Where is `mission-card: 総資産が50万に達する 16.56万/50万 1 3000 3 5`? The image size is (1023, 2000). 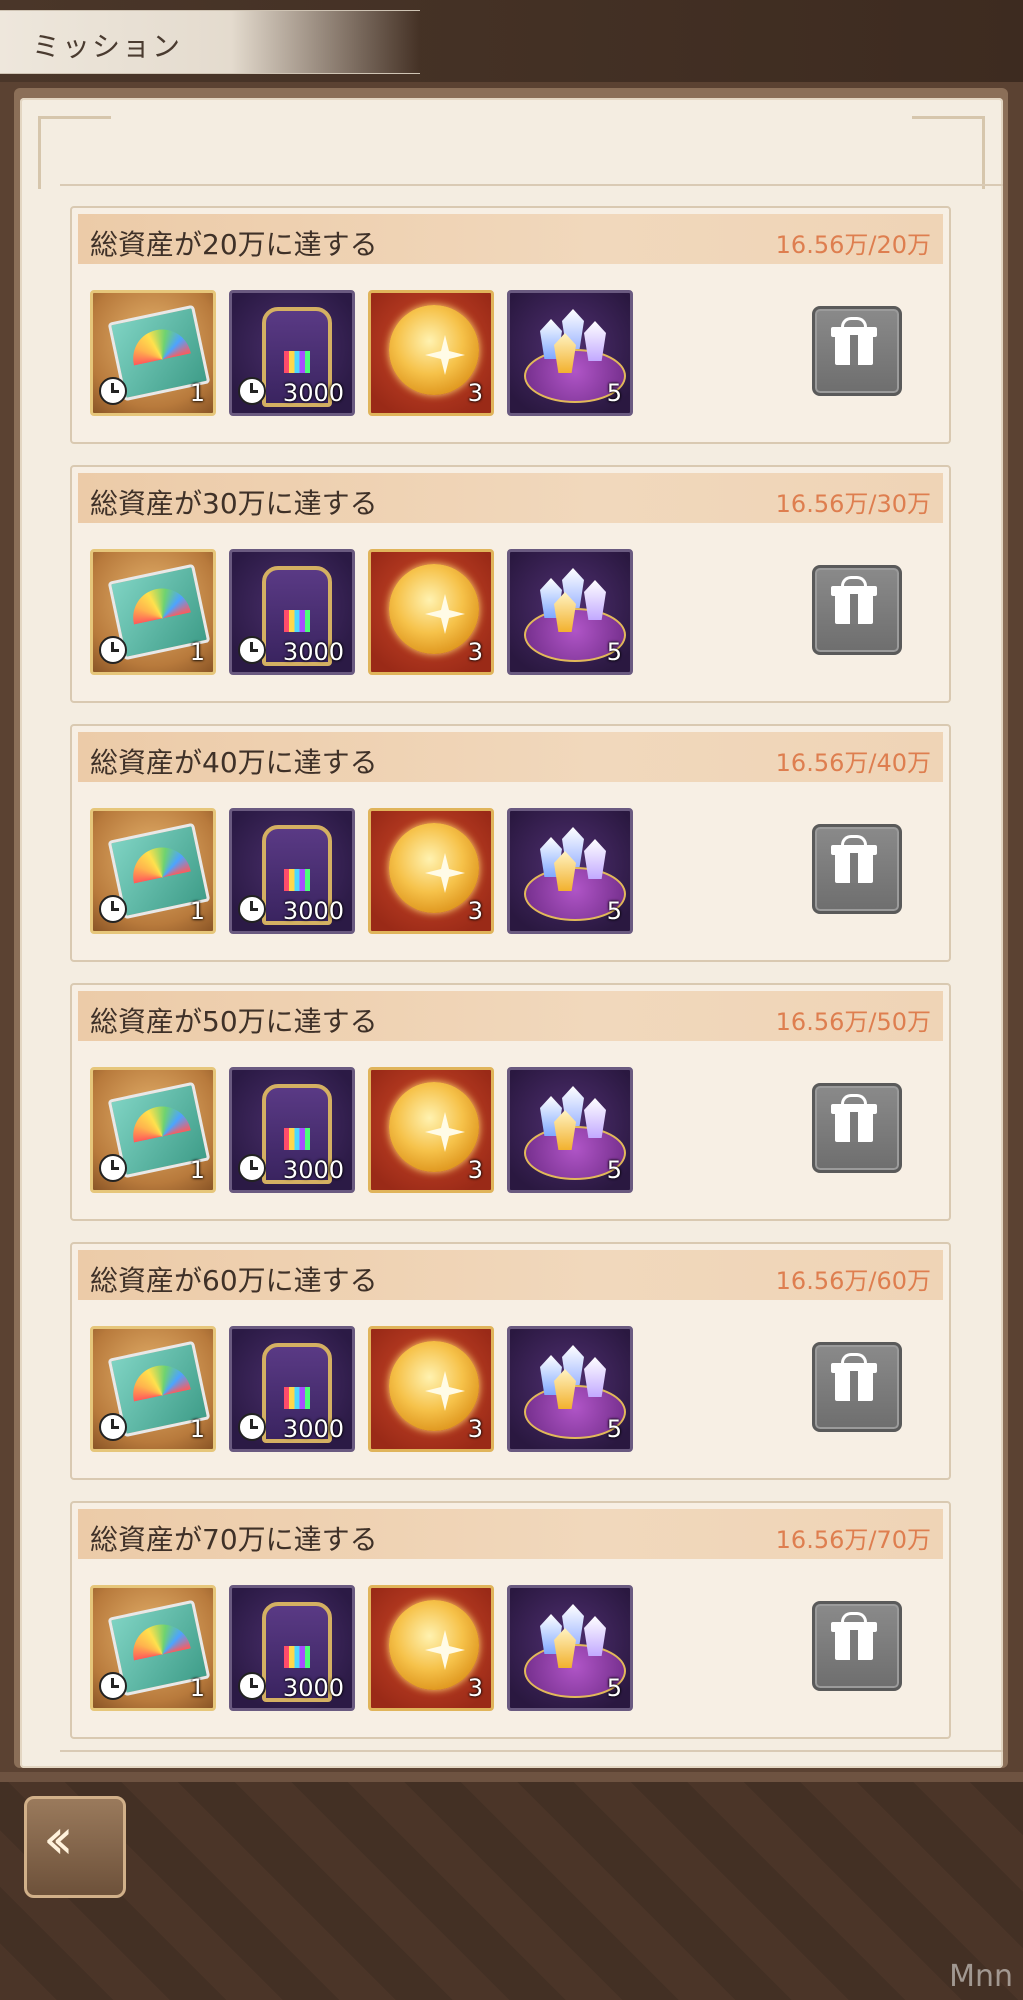
mission-card: 総資産が50万に達する 16.56万/50万 1 3000 3 5 is located at coordinates (510, 1102).